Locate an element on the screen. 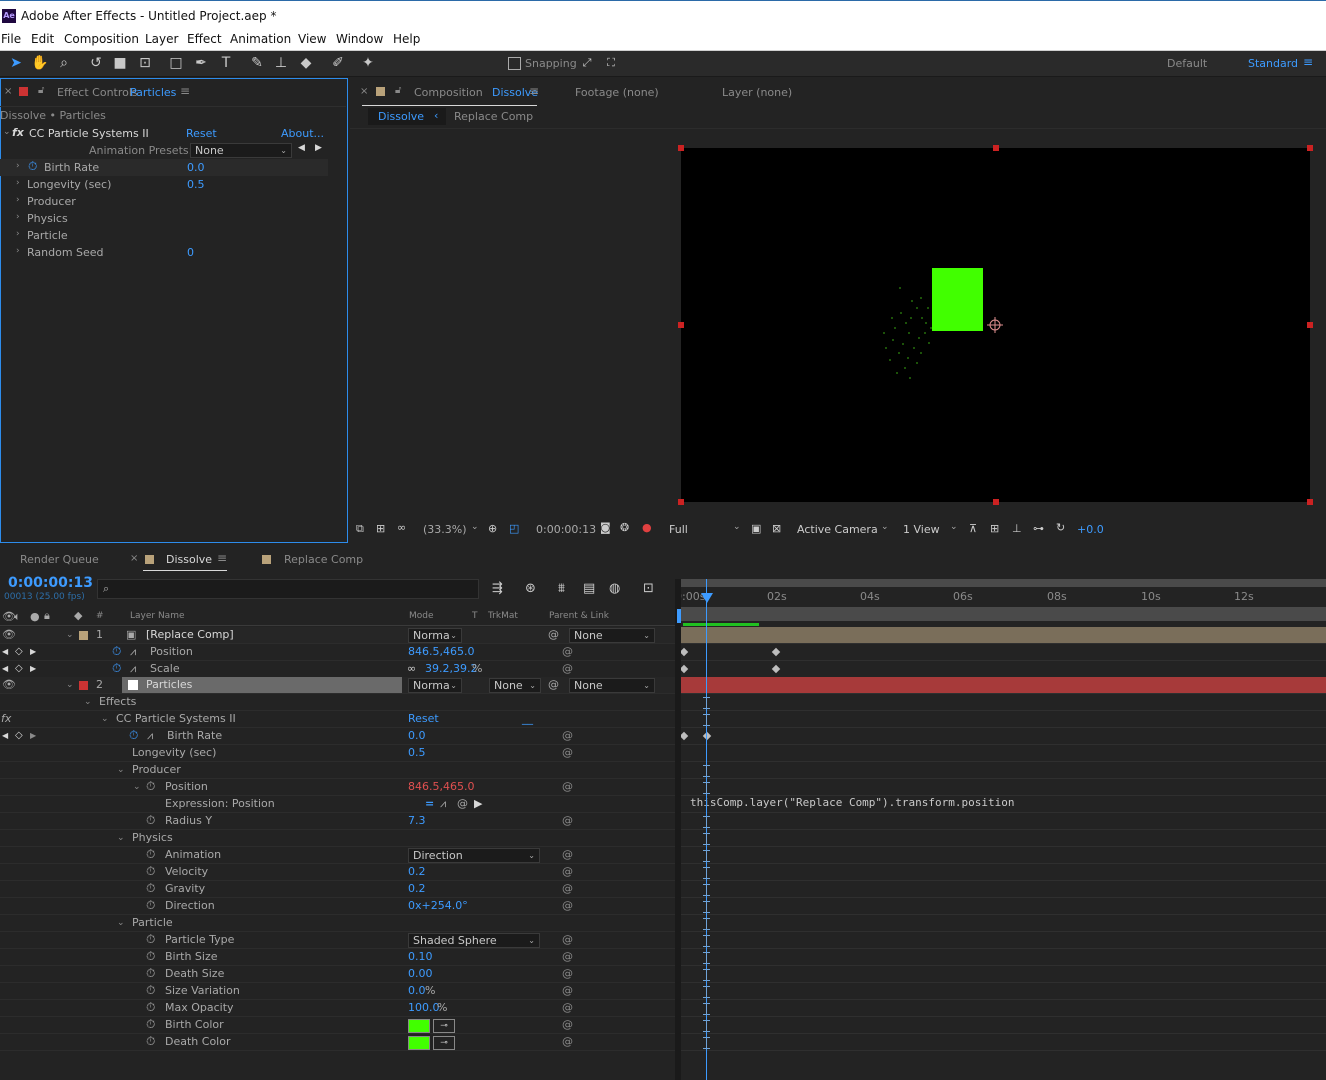 Image resolution: width=1326 pixels, height=1080 pixels. puppet-tool-icon: ✦ is located at coordinates (368, 63).